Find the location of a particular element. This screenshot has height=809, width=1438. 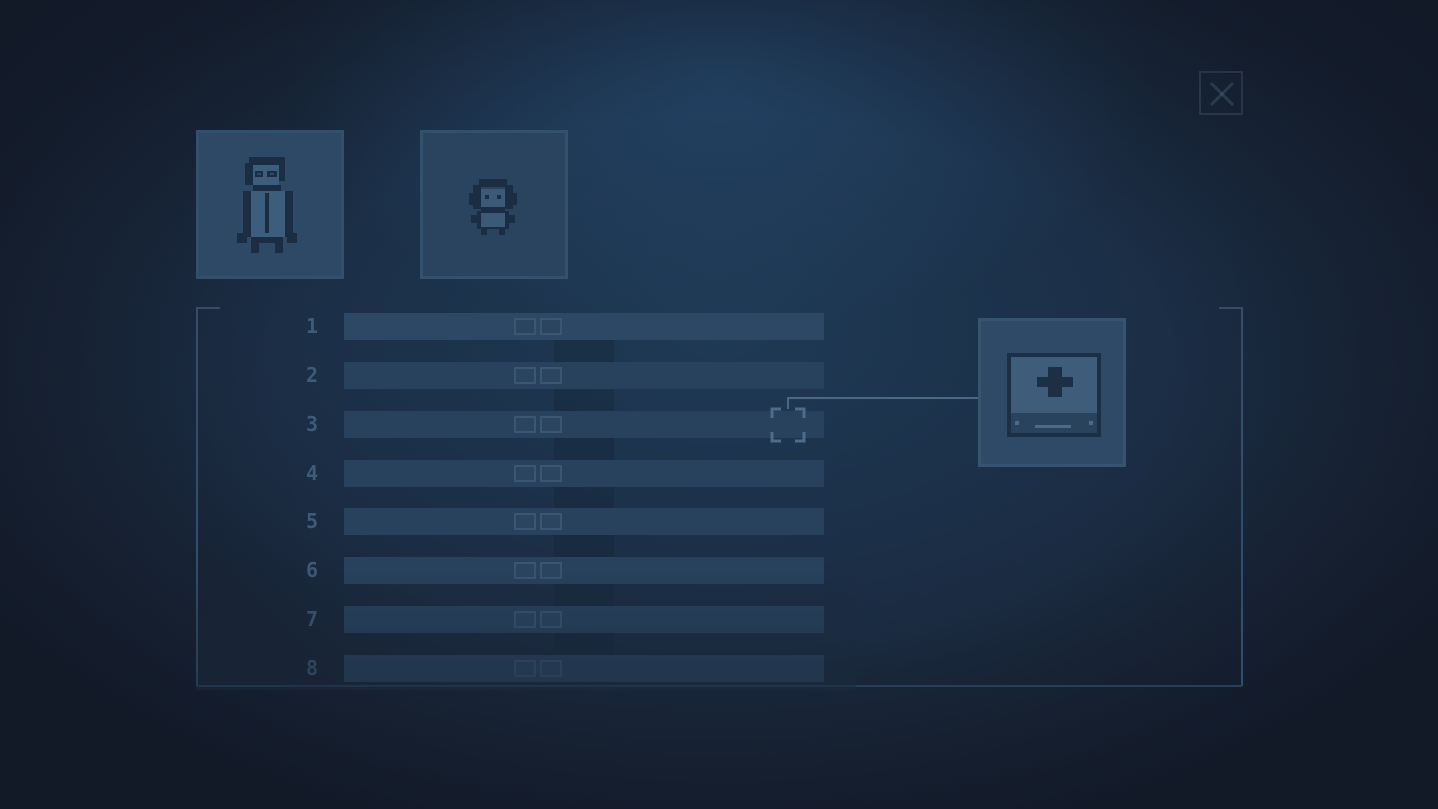

inventory-row: 1 is located at coordinates (562, 326).